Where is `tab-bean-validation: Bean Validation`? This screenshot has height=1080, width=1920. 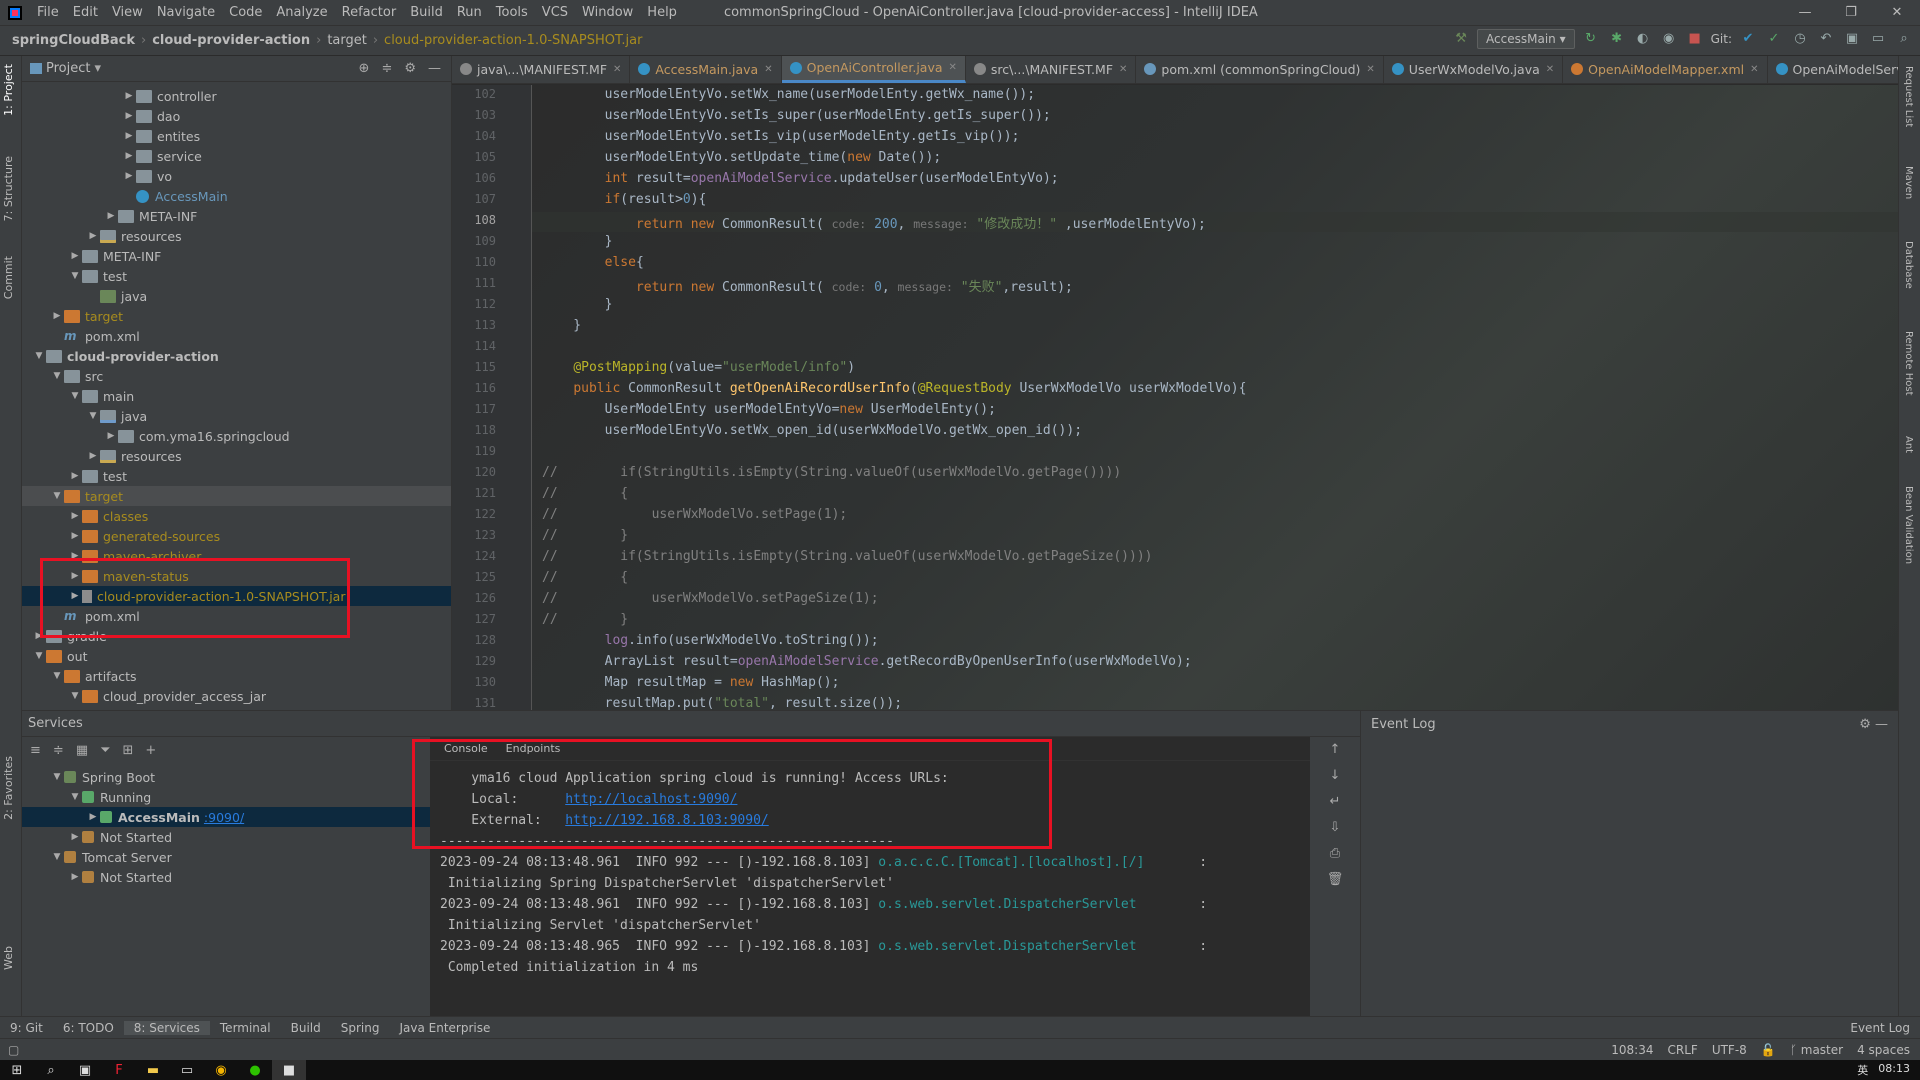 tab-bean-validation: Bean Validation is located at coordinates (1908, 525).